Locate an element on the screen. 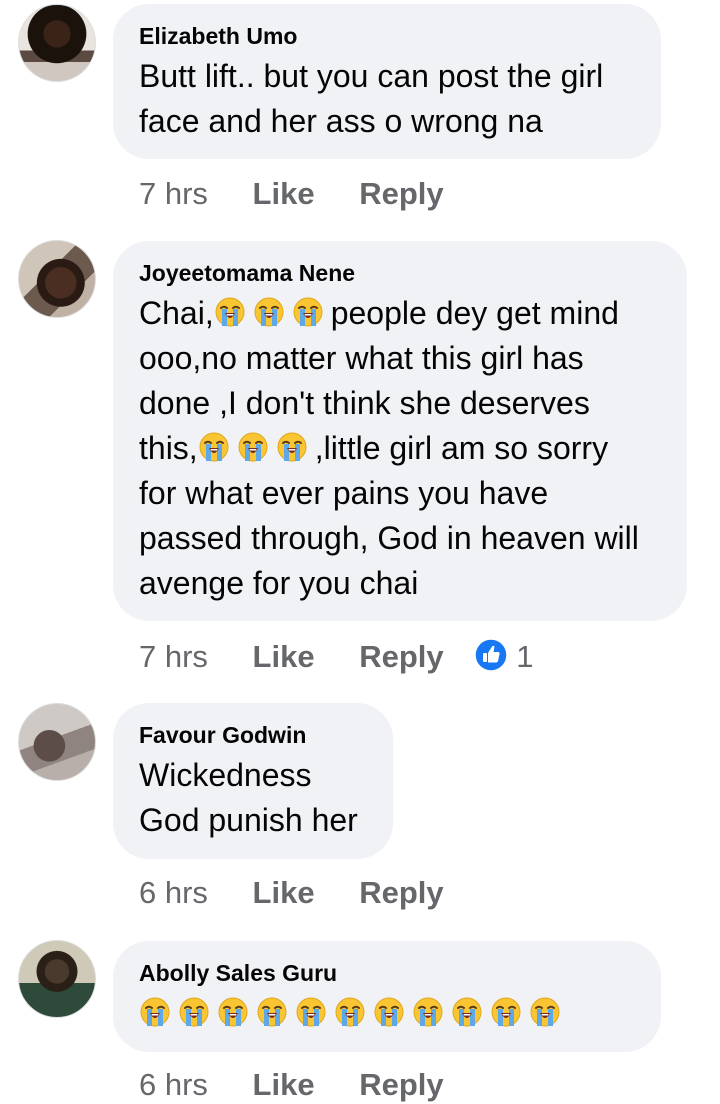 The width and height of the screenshot is (720, 1104). comment-line: face and her ass o wrong na is located at coordinates (341, 121).